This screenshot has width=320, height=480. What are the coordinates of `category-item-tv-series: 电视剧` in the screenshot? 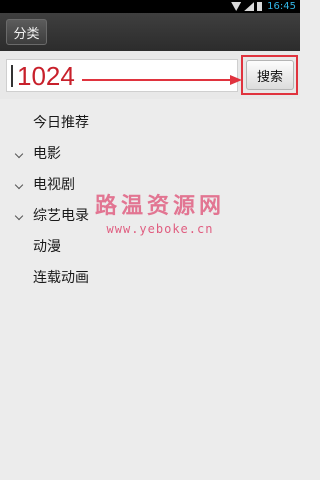 It's located at (150, 185).